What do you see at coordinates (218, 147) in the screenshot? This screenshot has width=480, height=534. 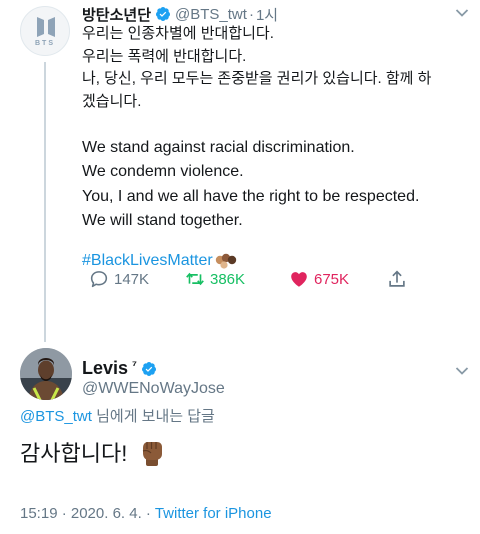 I see `body-line-en: We stand against racial discrimination.` at bounding box center [218, 147].